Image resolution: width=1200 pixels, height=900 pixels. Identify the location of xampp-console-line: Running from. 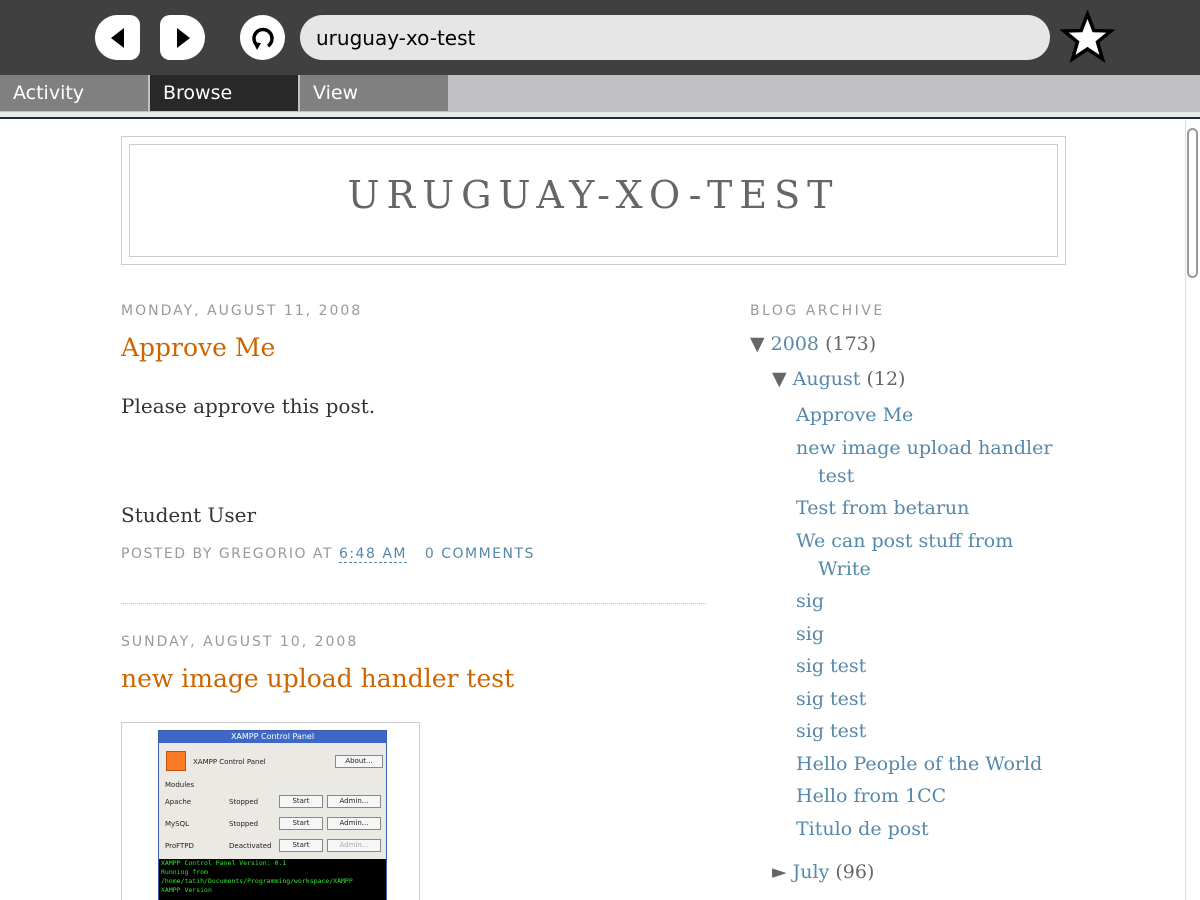
(184, 872).